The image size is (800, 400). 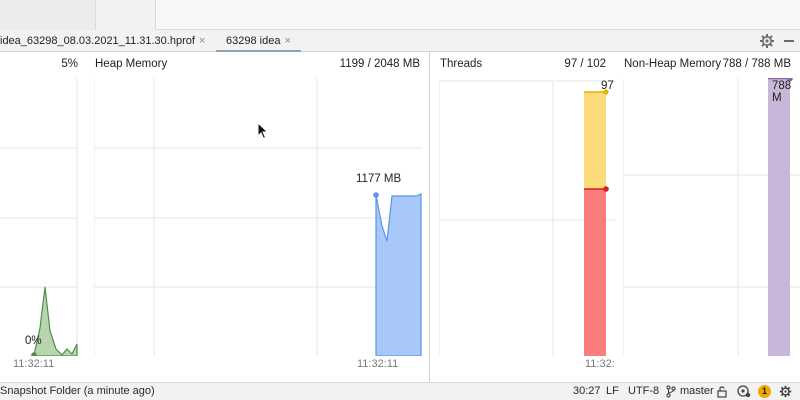 I want to click on heap-point-label: 1177 MB, so click(x=379, y=179).